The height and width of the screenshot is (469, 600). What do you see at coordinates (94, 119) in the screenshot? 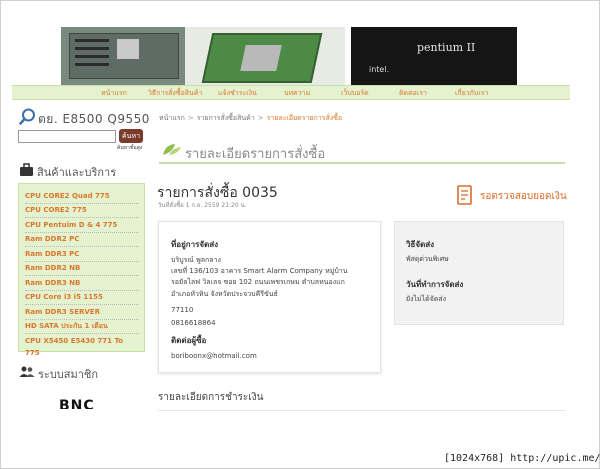
I see `search-hint-title: ตย. E8500 Q9550` at bounding box center [94, 119].